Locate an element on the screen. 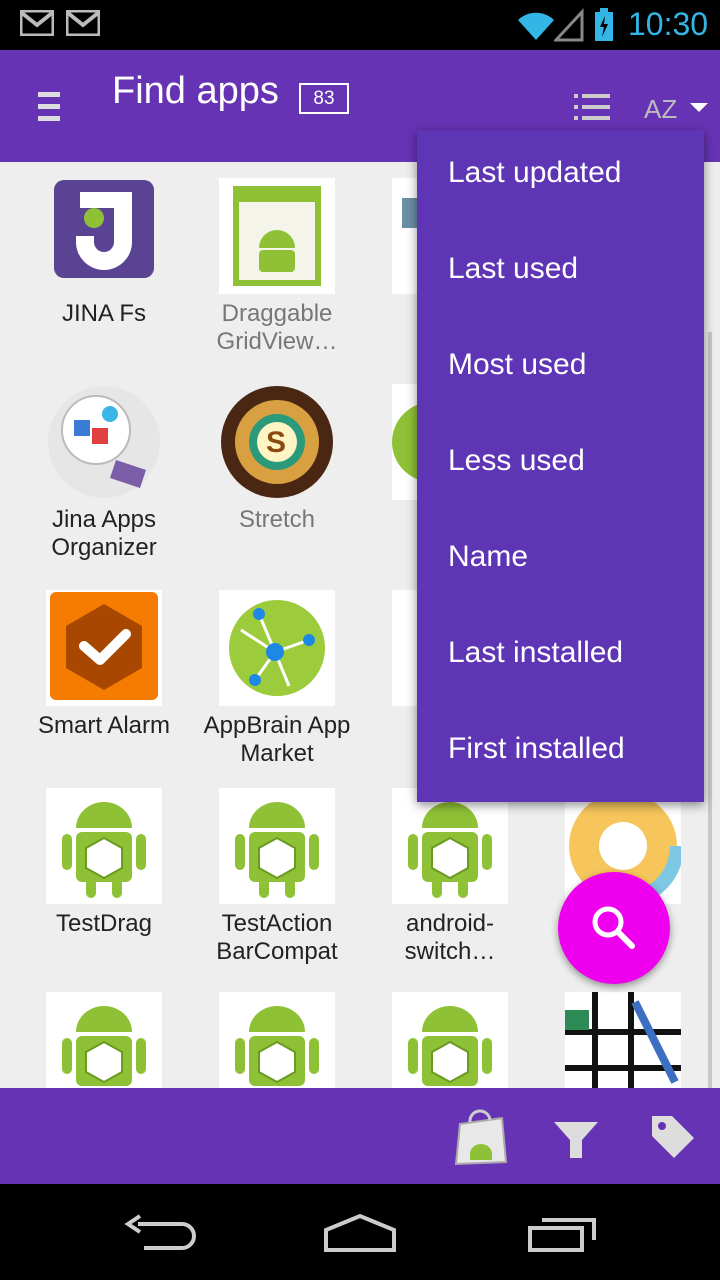 The height and width of the screenshot is (1280, 720). app-label: JINA Fs is located at coordinates (103, 313).